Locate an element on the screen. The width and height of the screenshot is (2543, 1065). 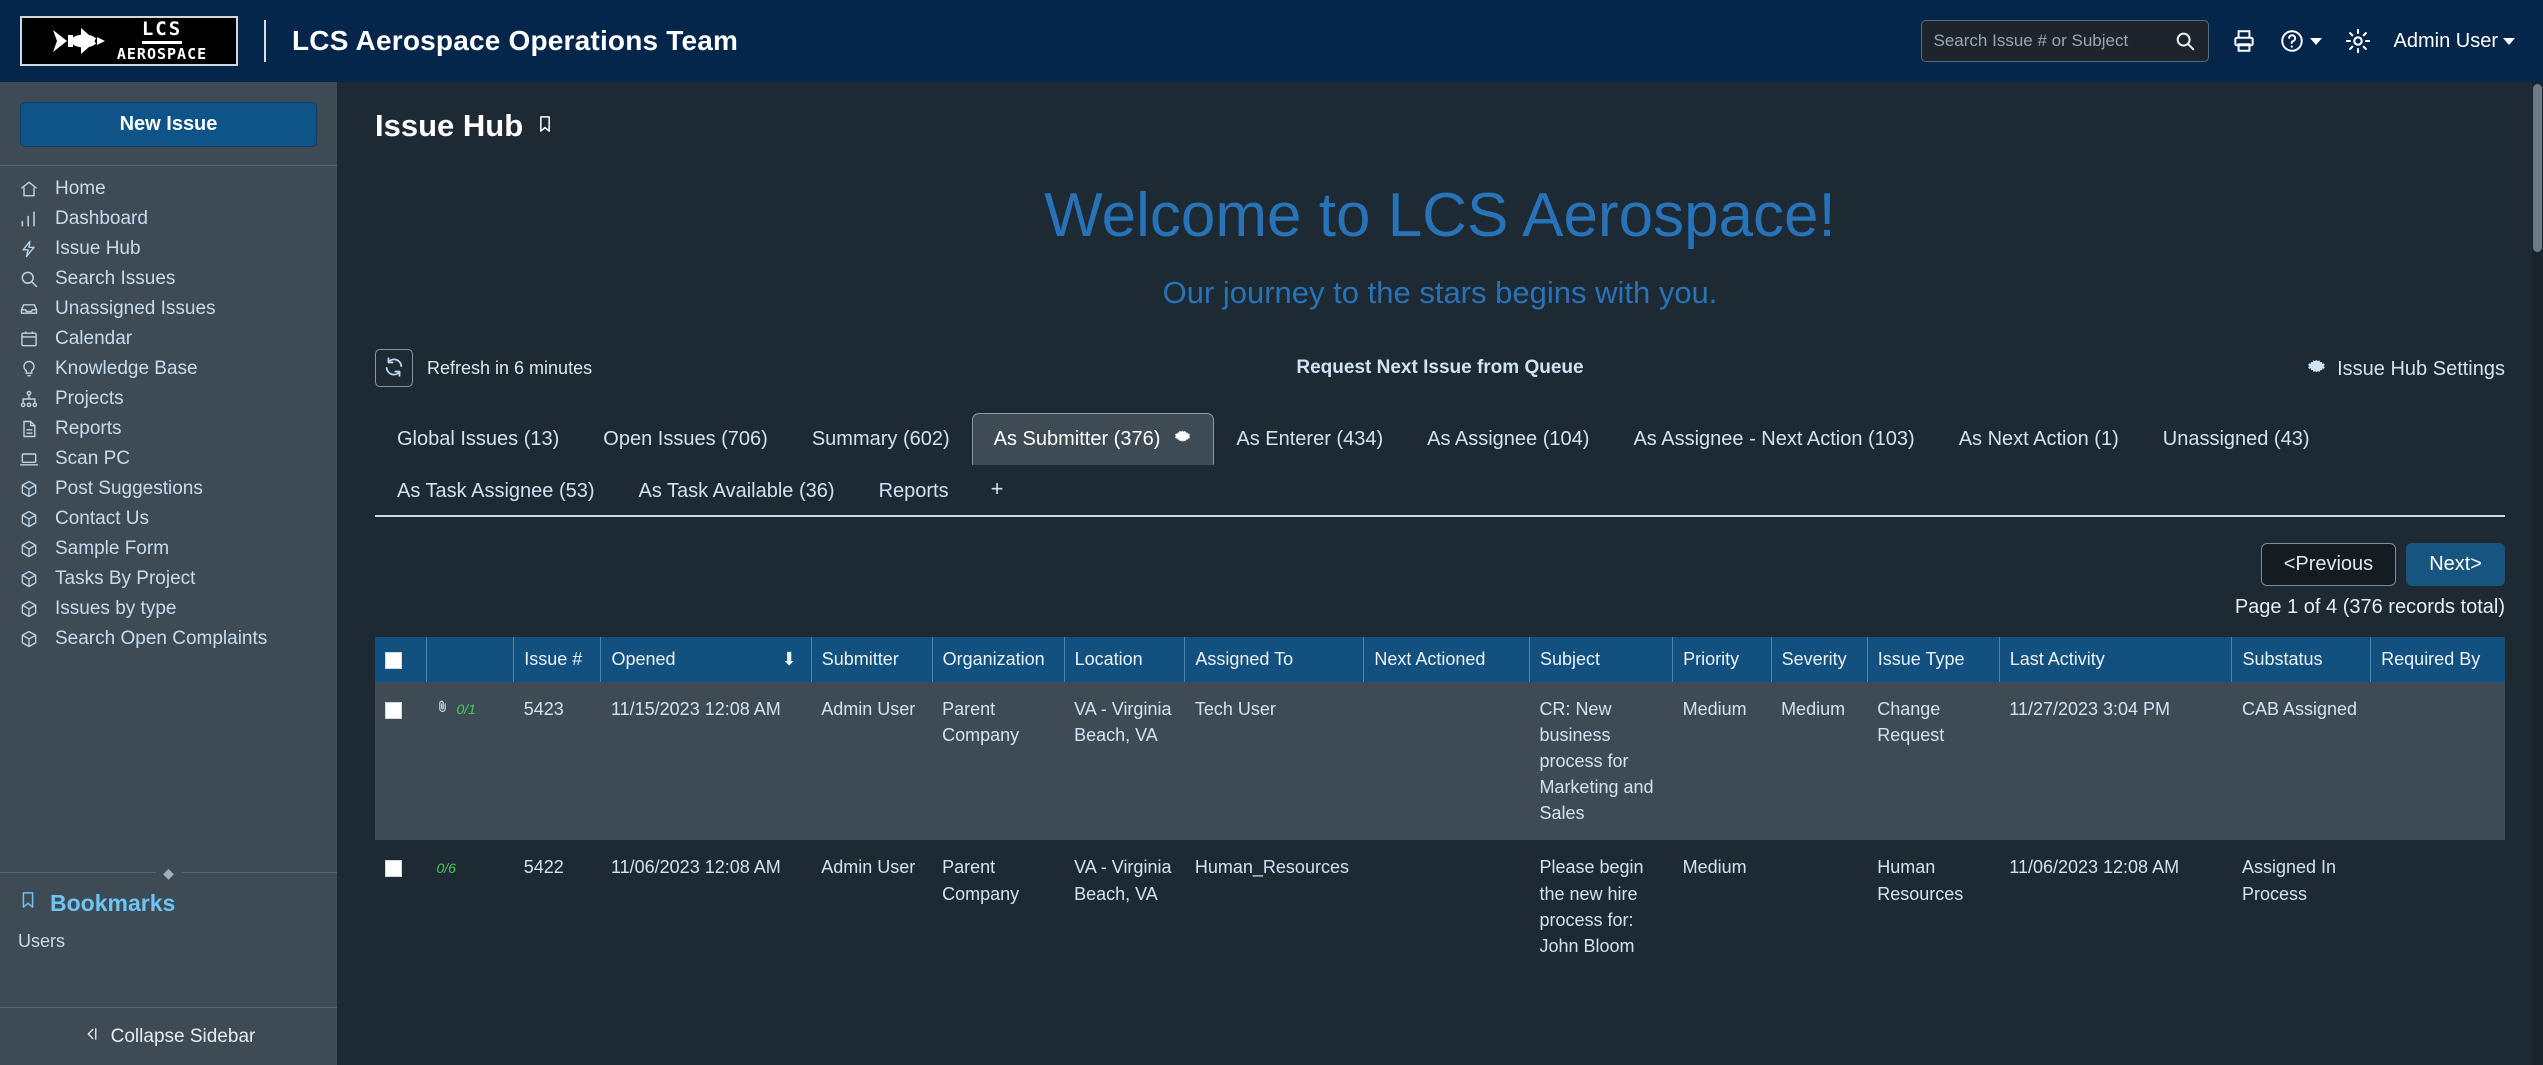
search-box is located at coordinates (2064, 41).